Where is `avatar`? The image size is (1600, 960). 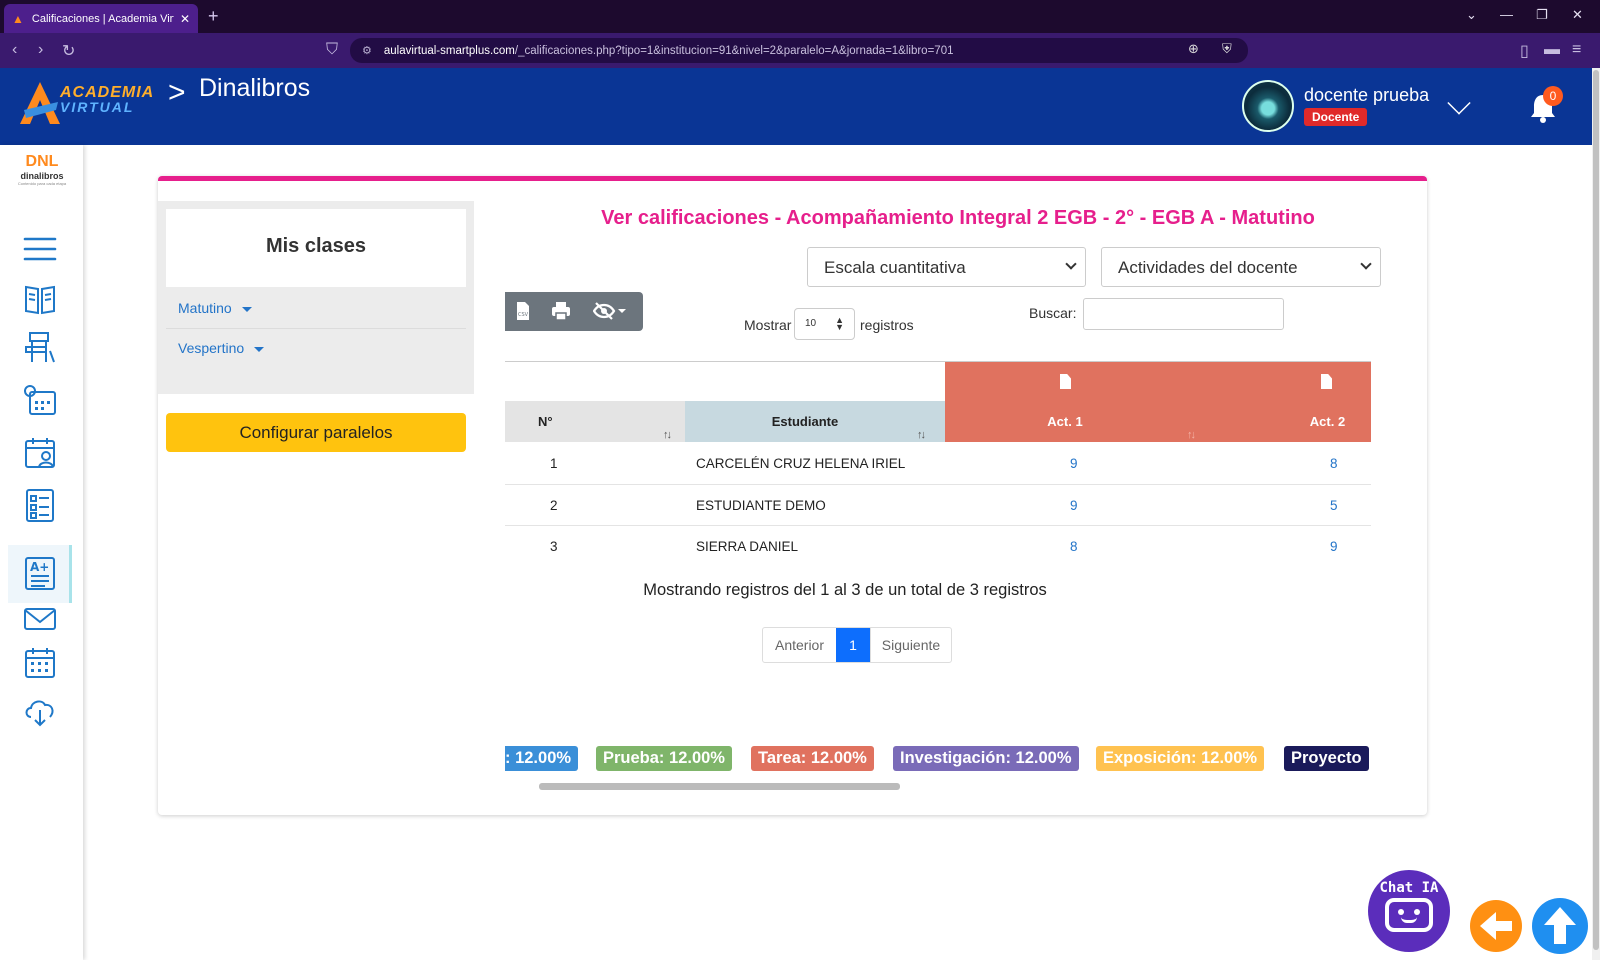 avatar is located at coordinates (1268, 106).